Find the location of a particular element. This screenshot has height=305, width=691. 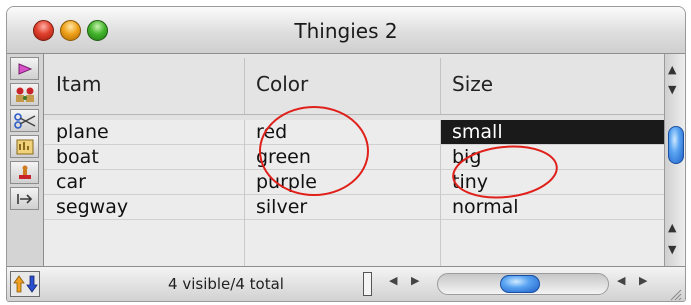

status-bar: 4 visible/4 total ◀ ▶ ◀ ▶ is located at coordinates (346, 283).